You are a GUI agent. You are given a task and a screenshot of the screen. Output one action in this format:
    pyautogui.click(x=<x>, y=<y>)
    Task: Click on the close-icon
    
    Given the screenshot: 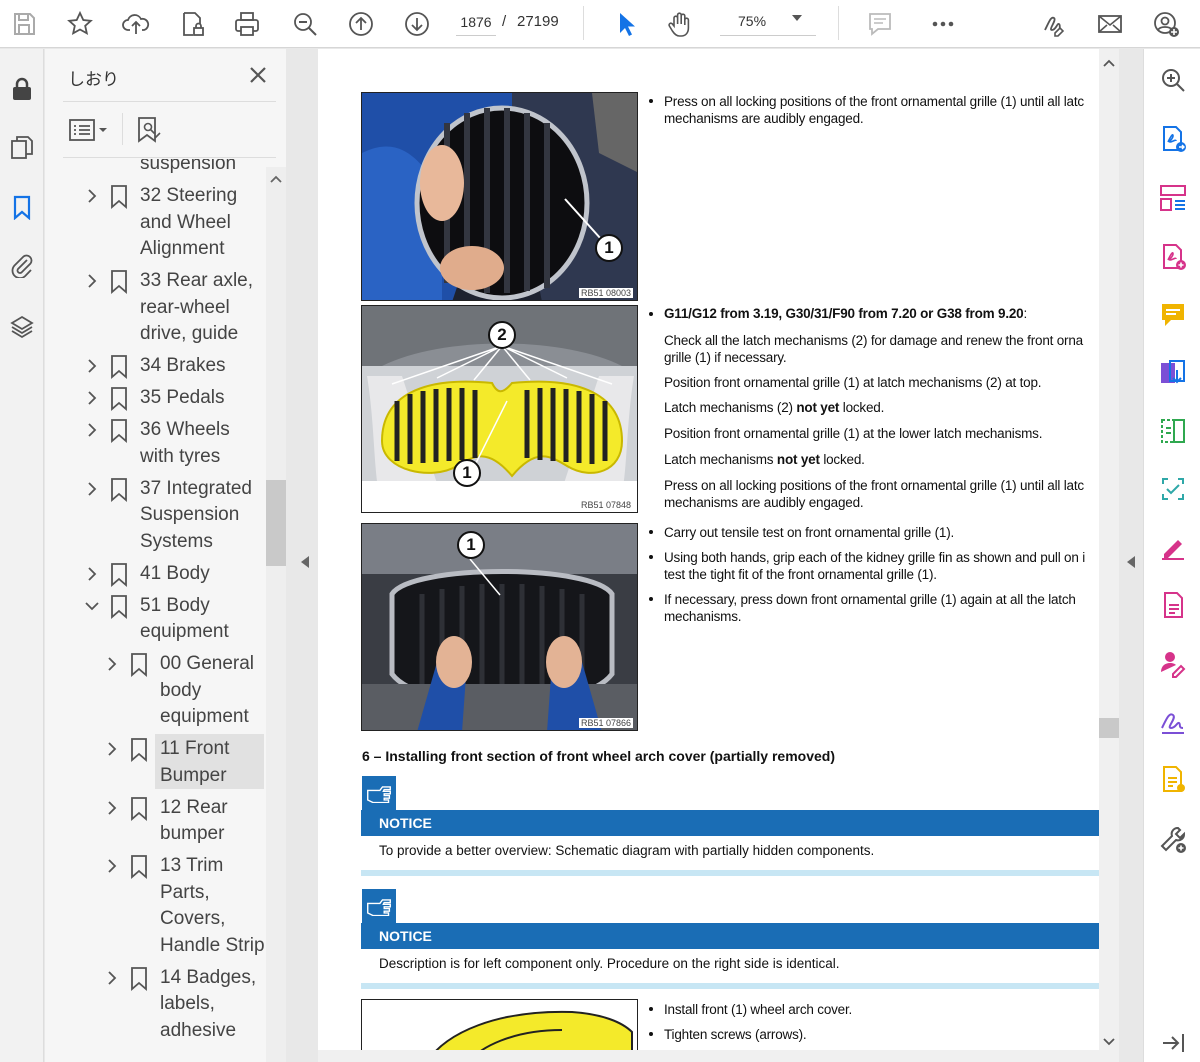 What is the action you would take?
    pyautogui.click(x=258, y=75)
    